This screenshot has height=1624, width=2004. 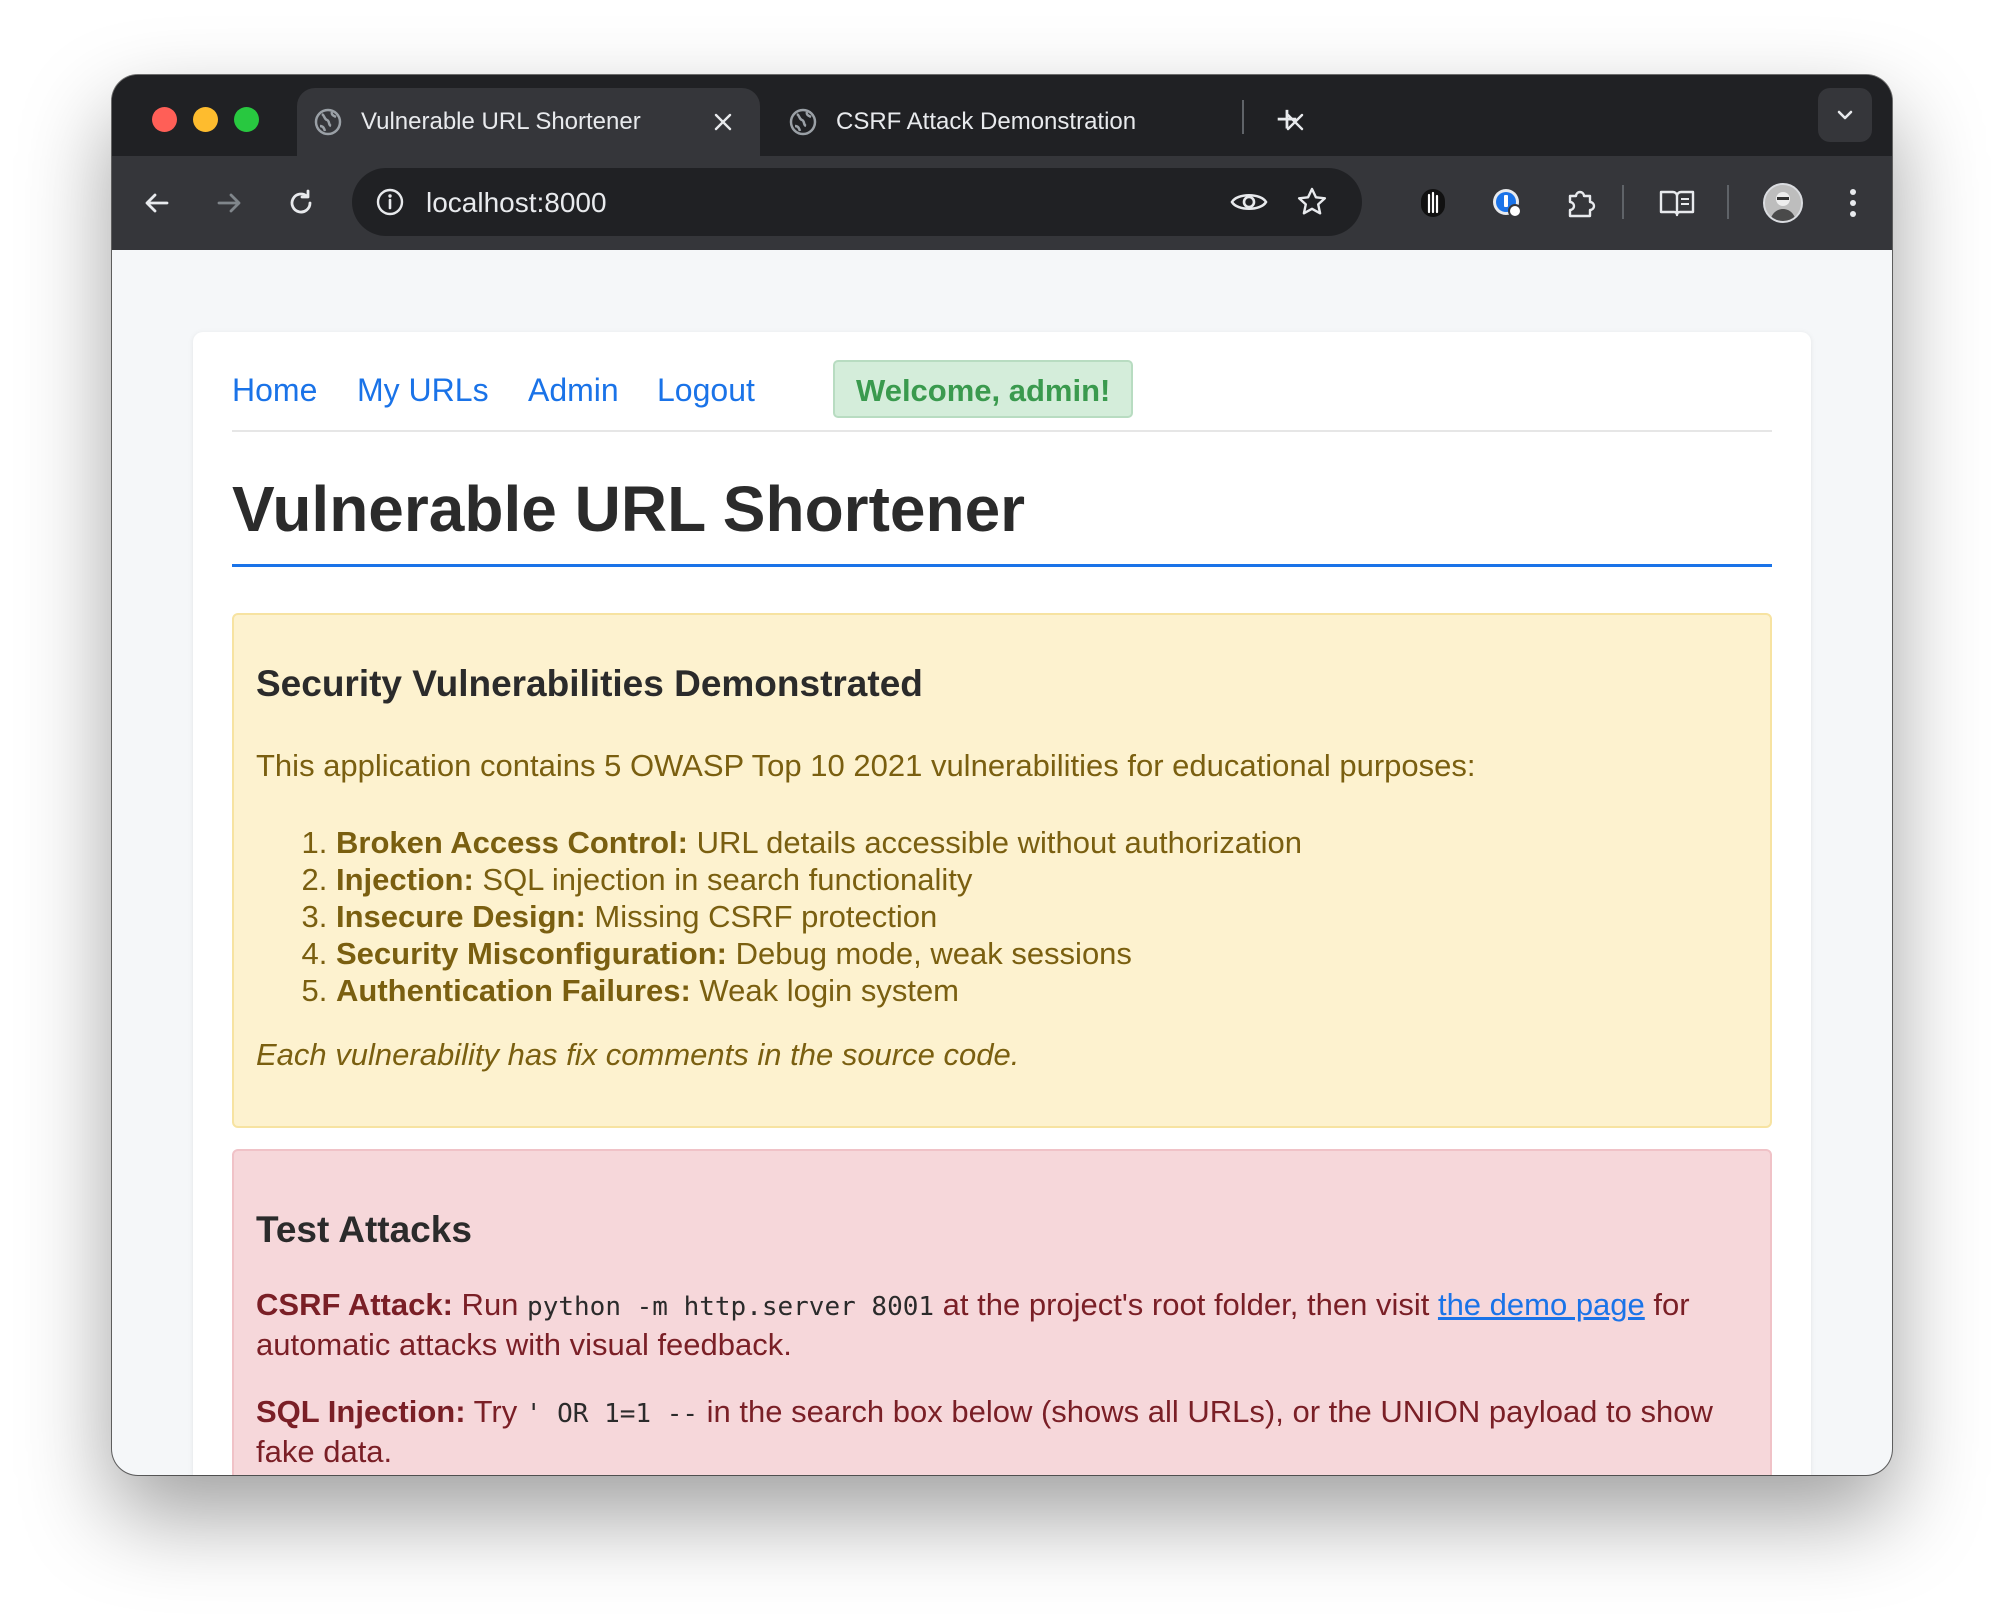 What do you see at coordinates (629, 509) in the screenshot?
I see `page-title: Vulnerable URL Shortener` at bounding box center [629, 509].